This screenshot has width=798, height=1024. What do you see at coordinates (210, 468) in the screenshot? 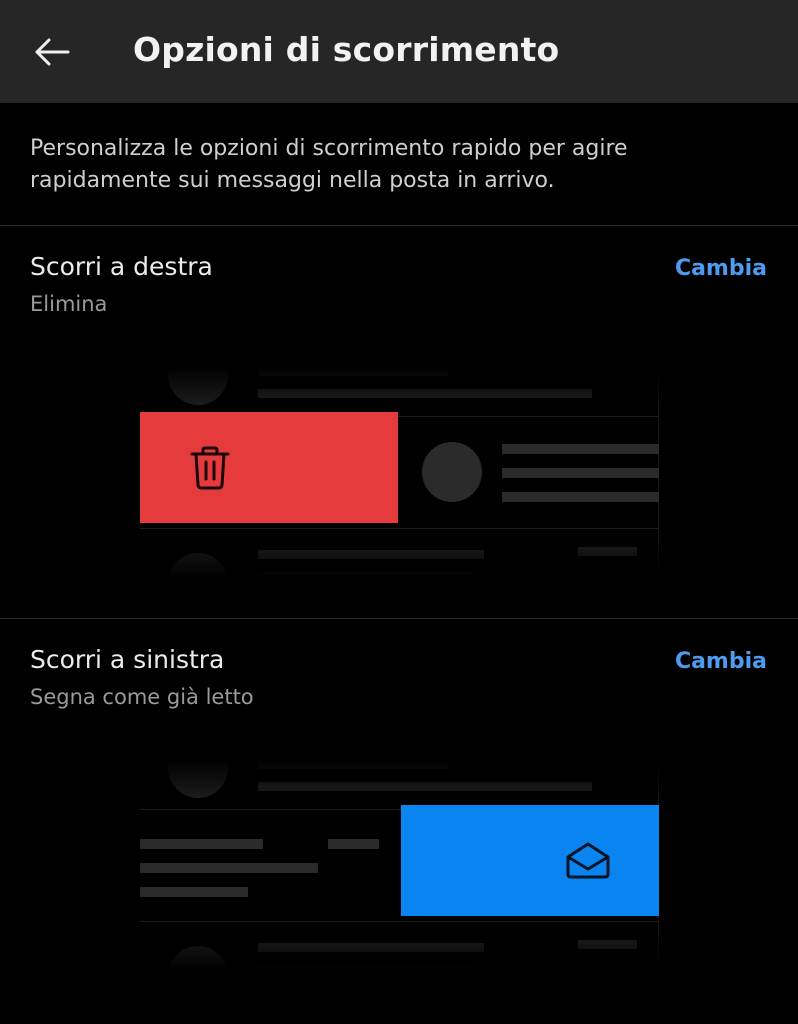
I see `trash-icon` at bounding box center [210, 468].